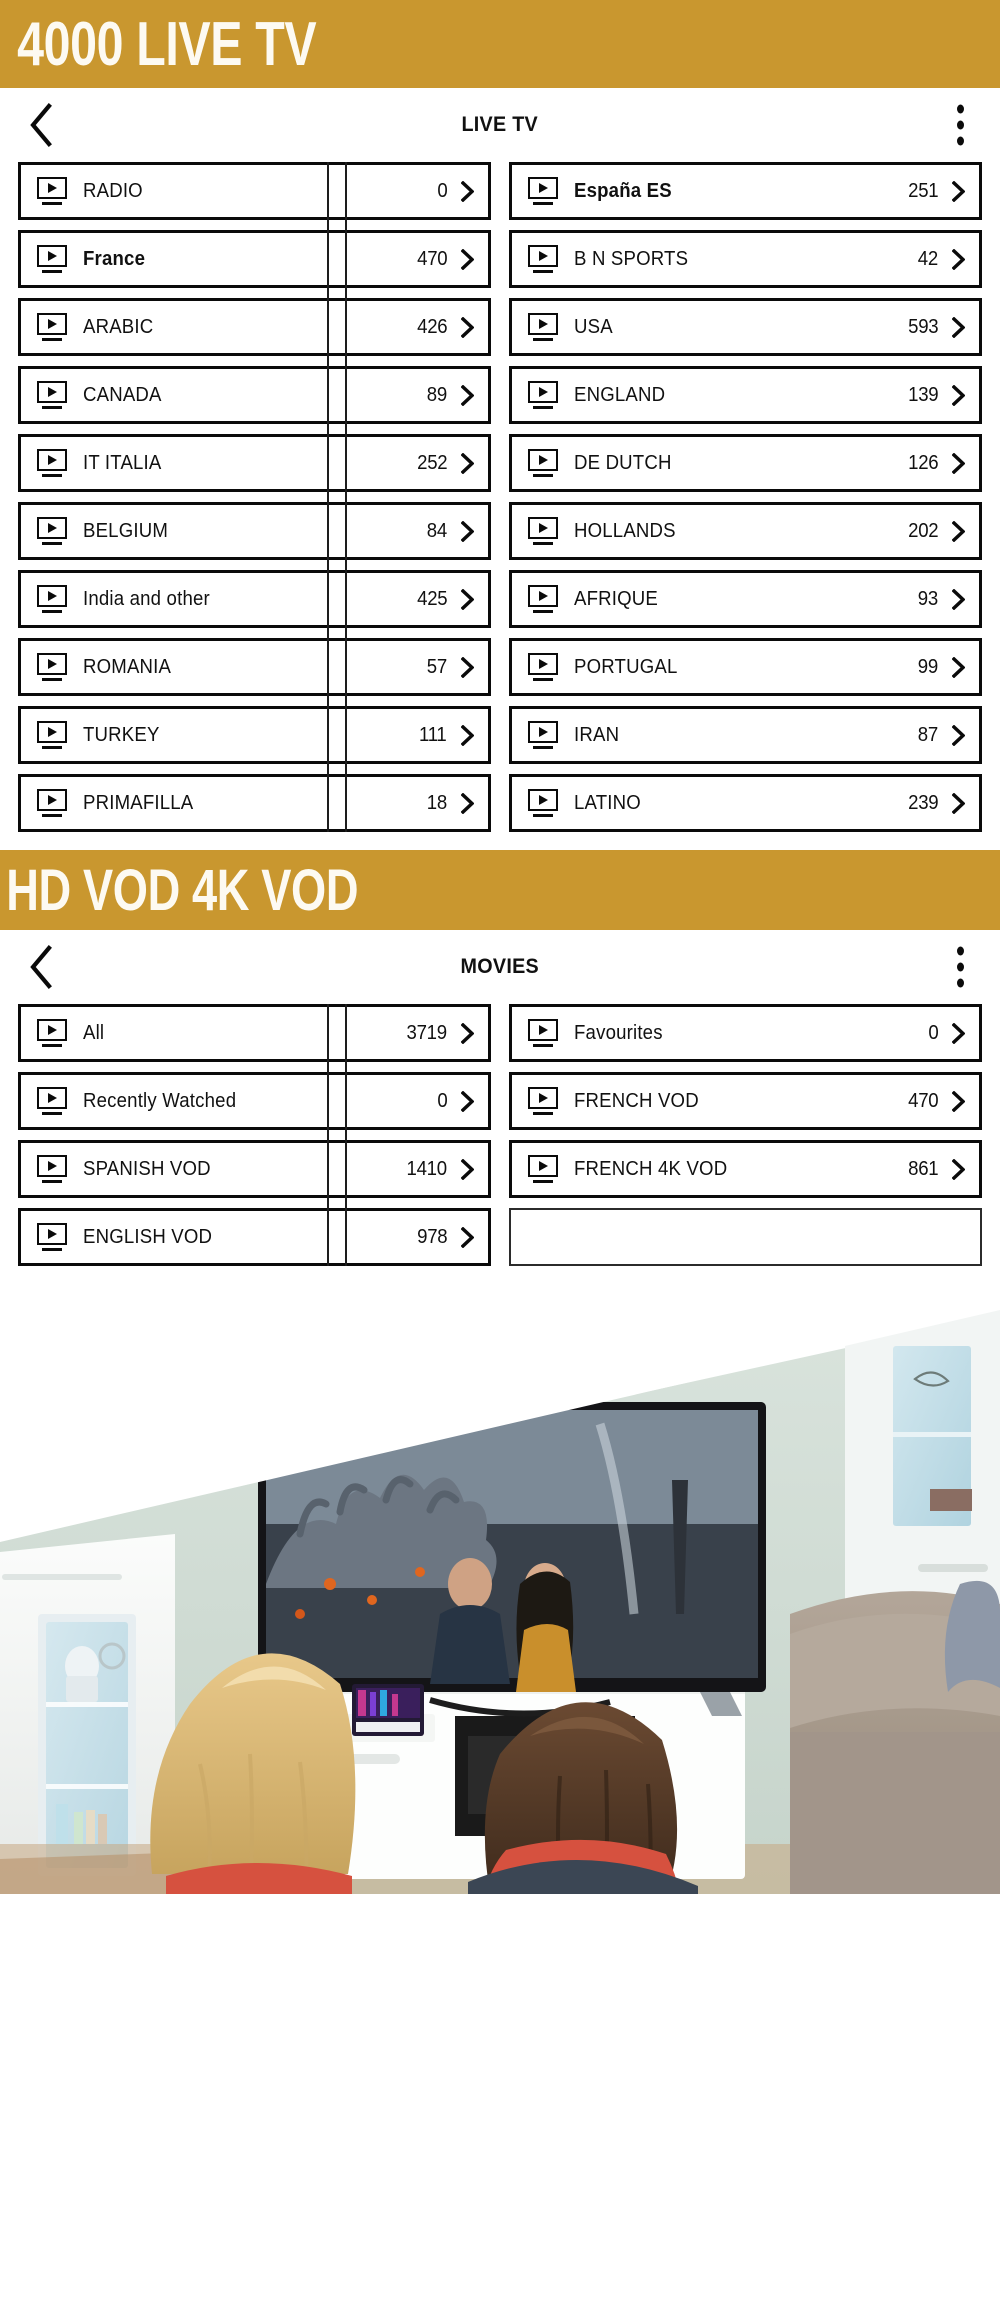  I want to click on category-count: 1410, so click(426, 1168).